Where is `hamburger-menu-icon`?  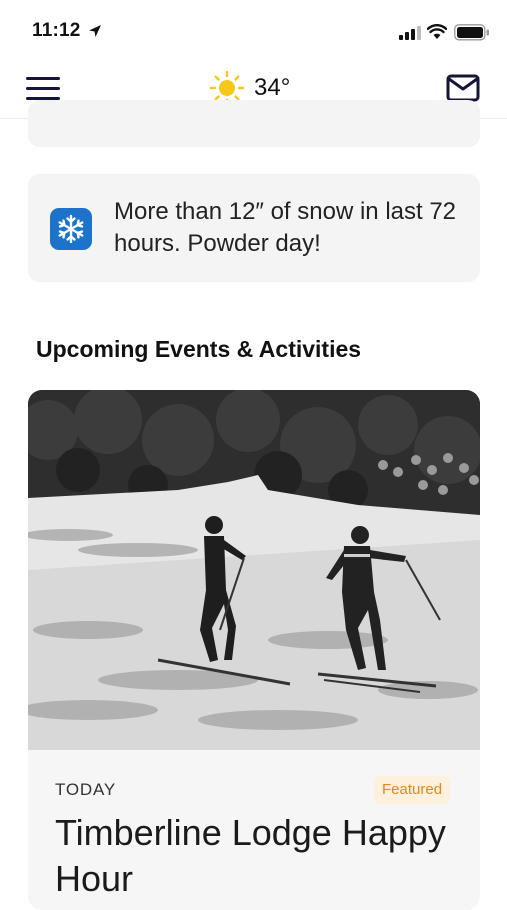 hamburger-menu-icon is located at coordinates (43, 89).